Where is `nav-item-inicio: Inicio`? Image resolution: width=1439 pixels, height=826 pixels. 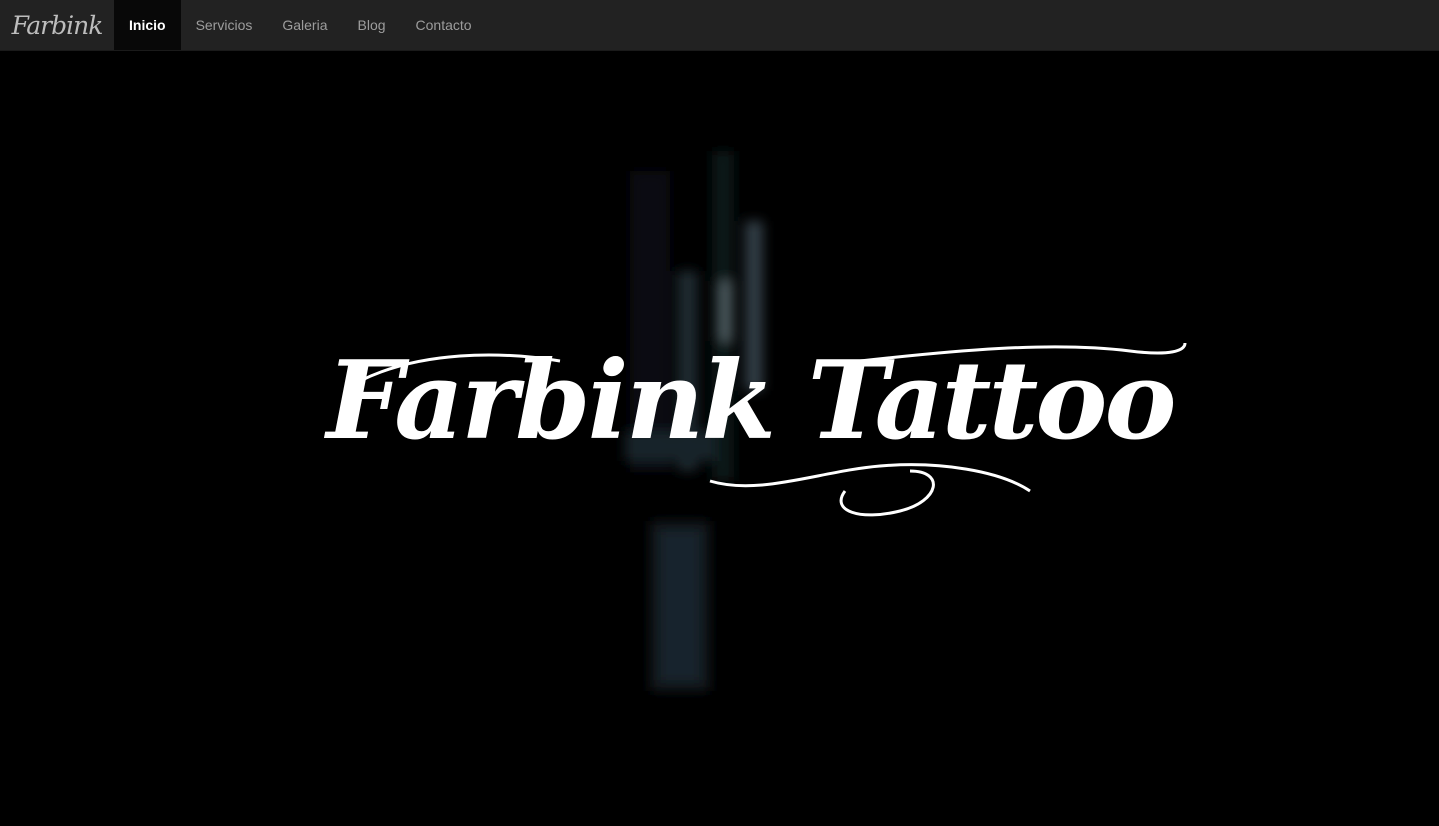
nav-item-inicio: Inicio is located at coordinates (147, 25).